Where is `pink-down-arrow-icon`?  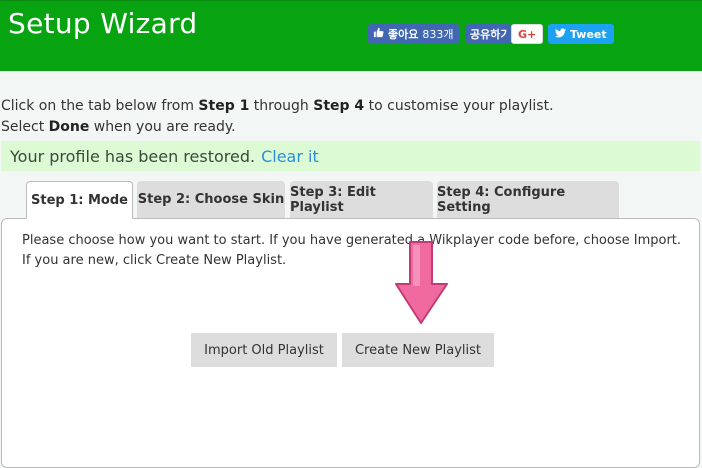 pink-down-arrow-icon is located at coordinates (421, 282).